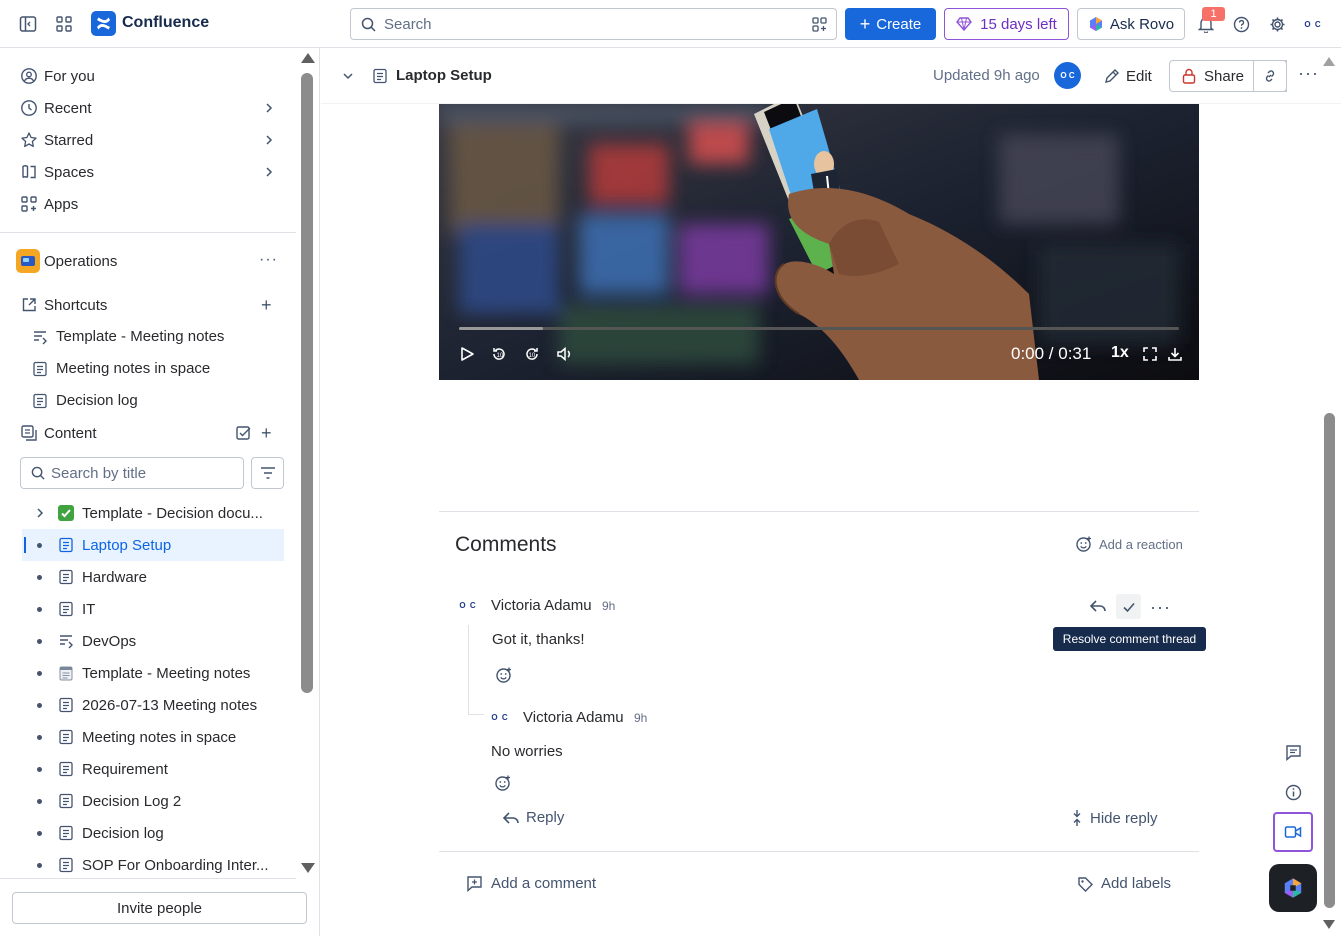 The height and width of the screenshot is (936, 1341). I want to click on sidebar-item-spaces: Spaces, so click(148, 172).